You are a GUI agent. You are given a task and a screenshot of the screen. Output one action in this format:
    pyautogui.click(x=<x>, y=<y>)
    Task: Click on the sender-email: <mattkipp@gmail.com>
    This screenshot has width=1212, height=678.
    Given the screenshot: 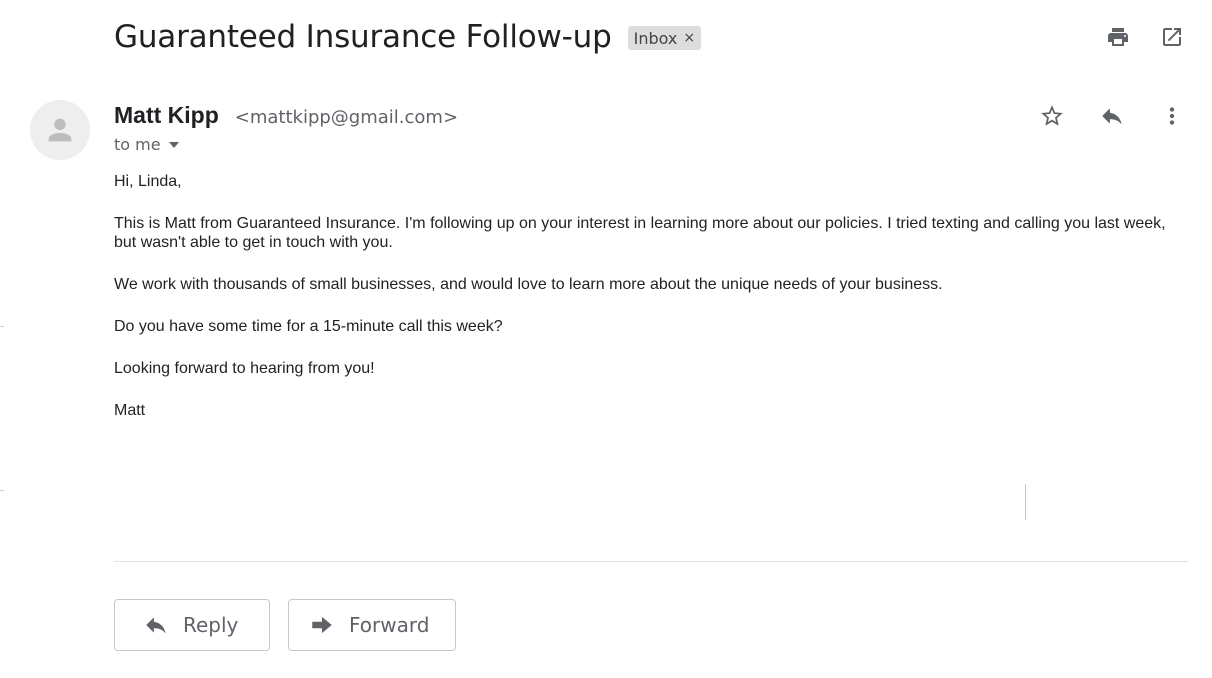 What is the action you would take?
    pyautogui.click(x=346, y=117)
    